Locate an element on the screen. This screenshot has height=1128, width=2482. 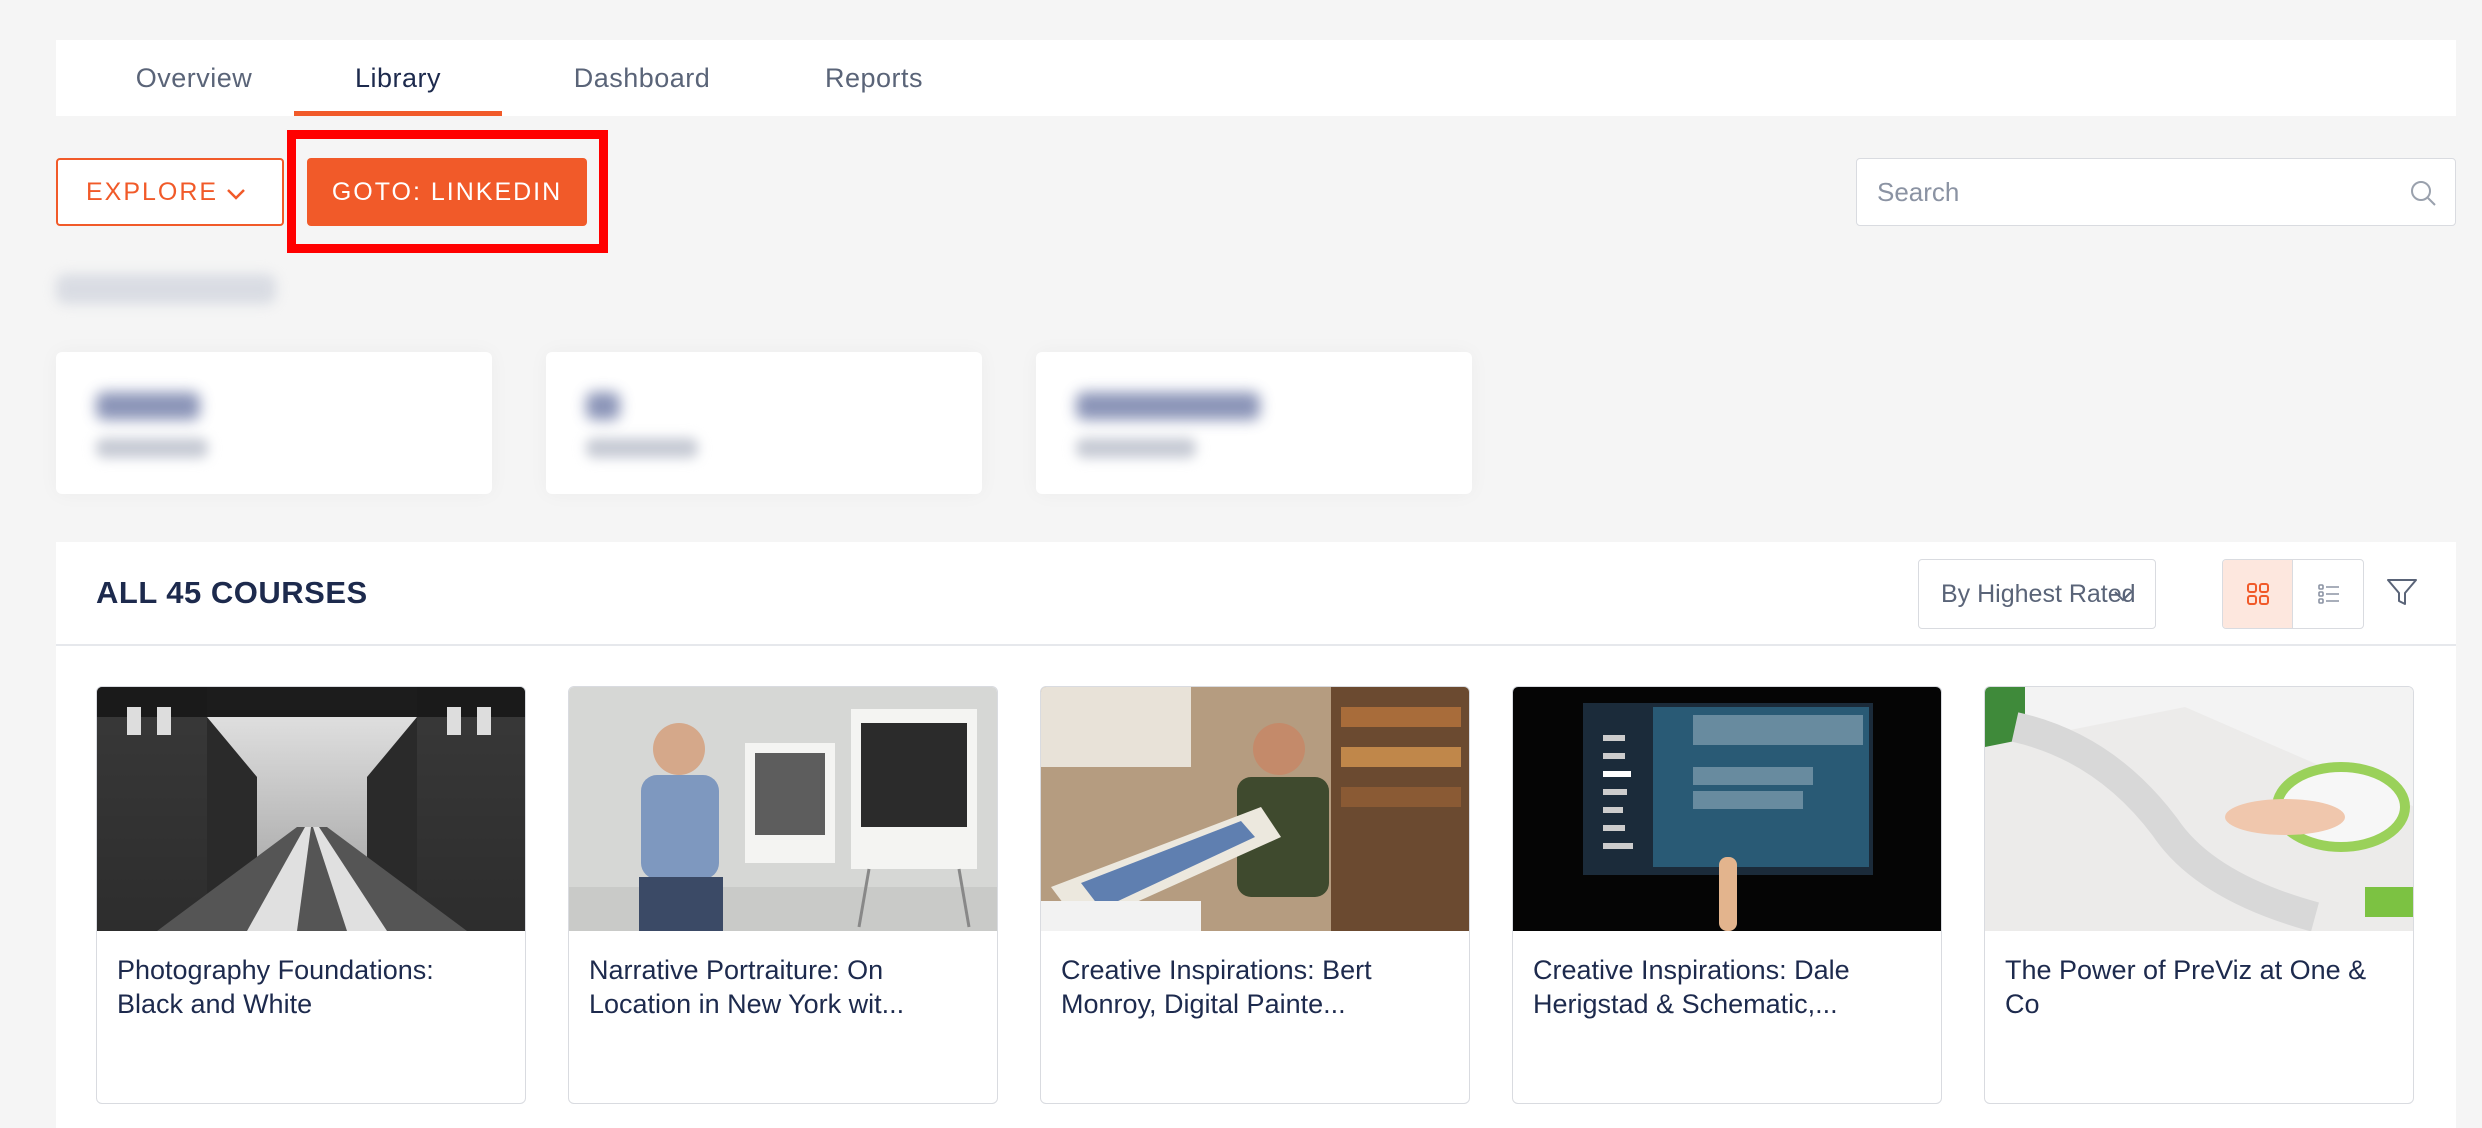
tab-label: Dashboard is located at coordinates (642, 77).